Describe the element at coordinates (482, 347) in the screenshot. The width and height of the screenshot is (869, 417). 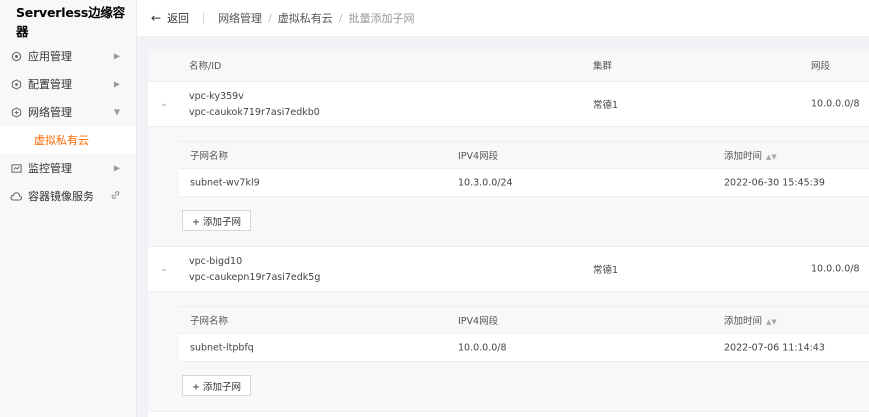
I see `subnet-ipv4: 10.0.0.0/8` at that location.